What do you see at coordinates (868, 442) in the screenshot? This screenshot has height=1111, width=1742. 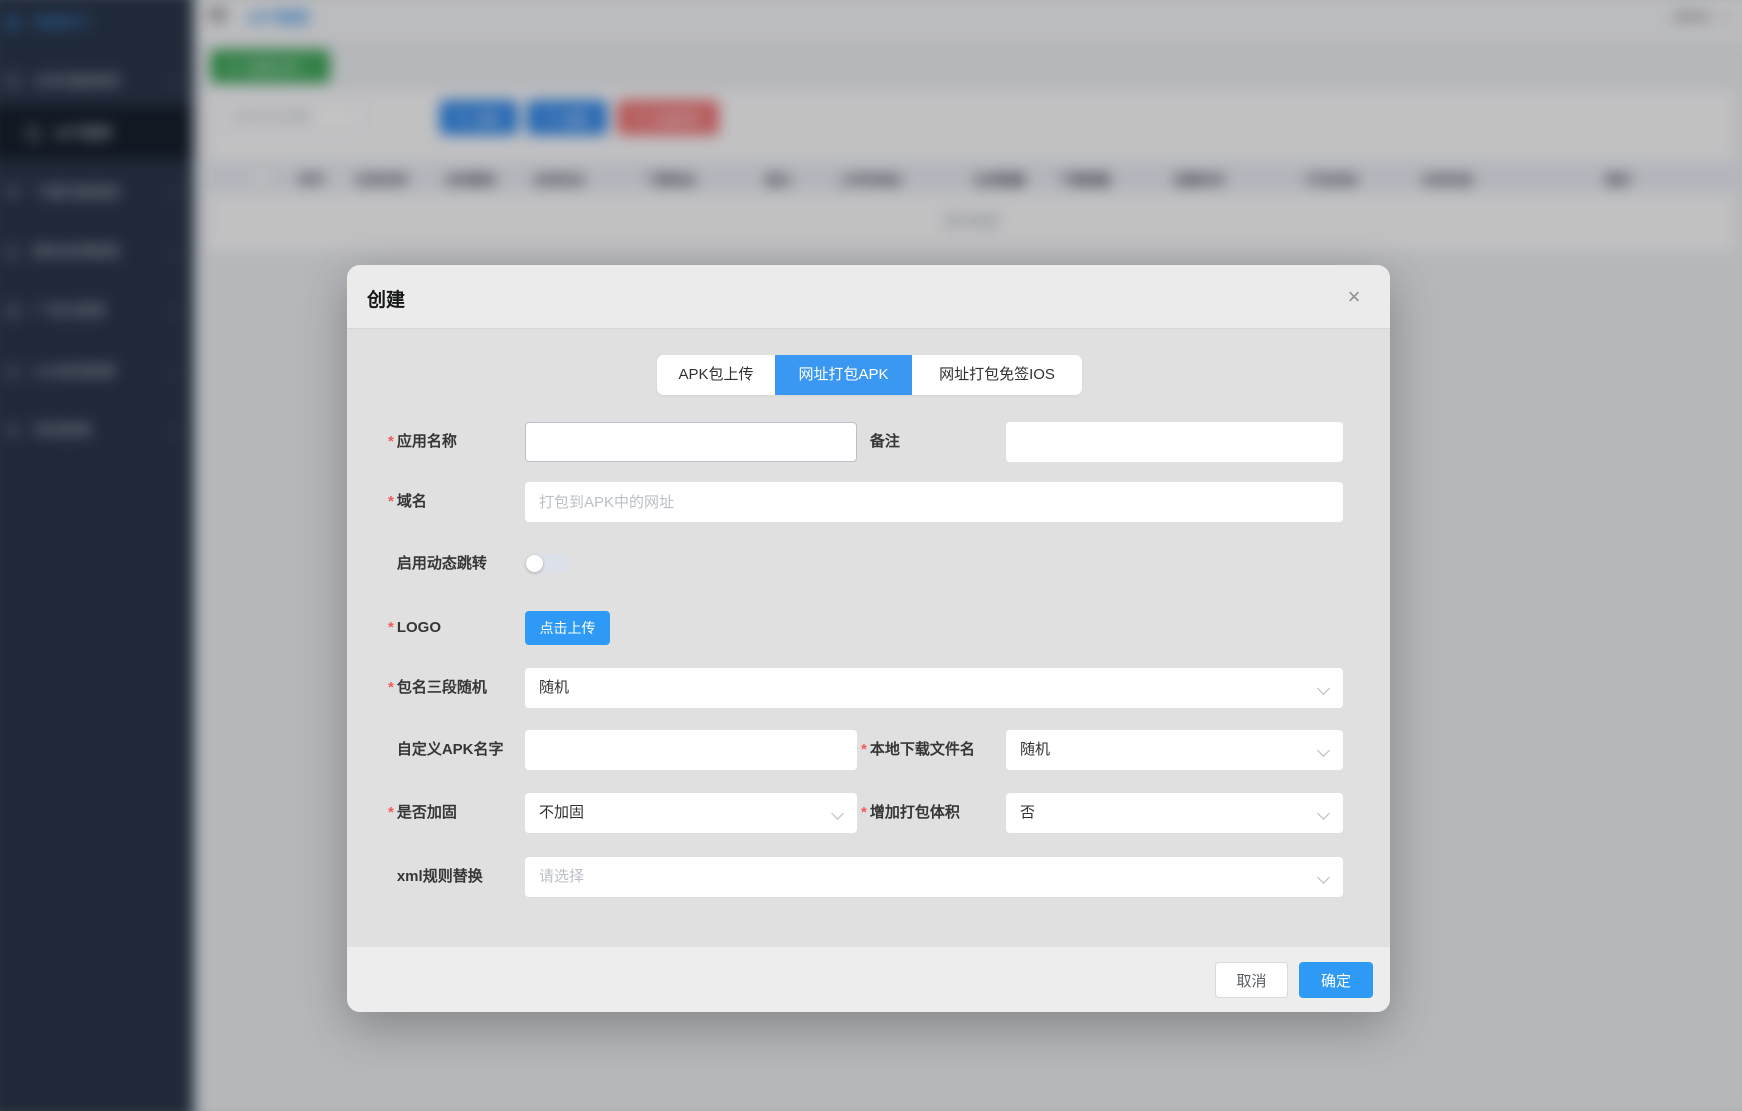 I see `form-row: *应用名称 *备注` at bounding box center [868, 442].